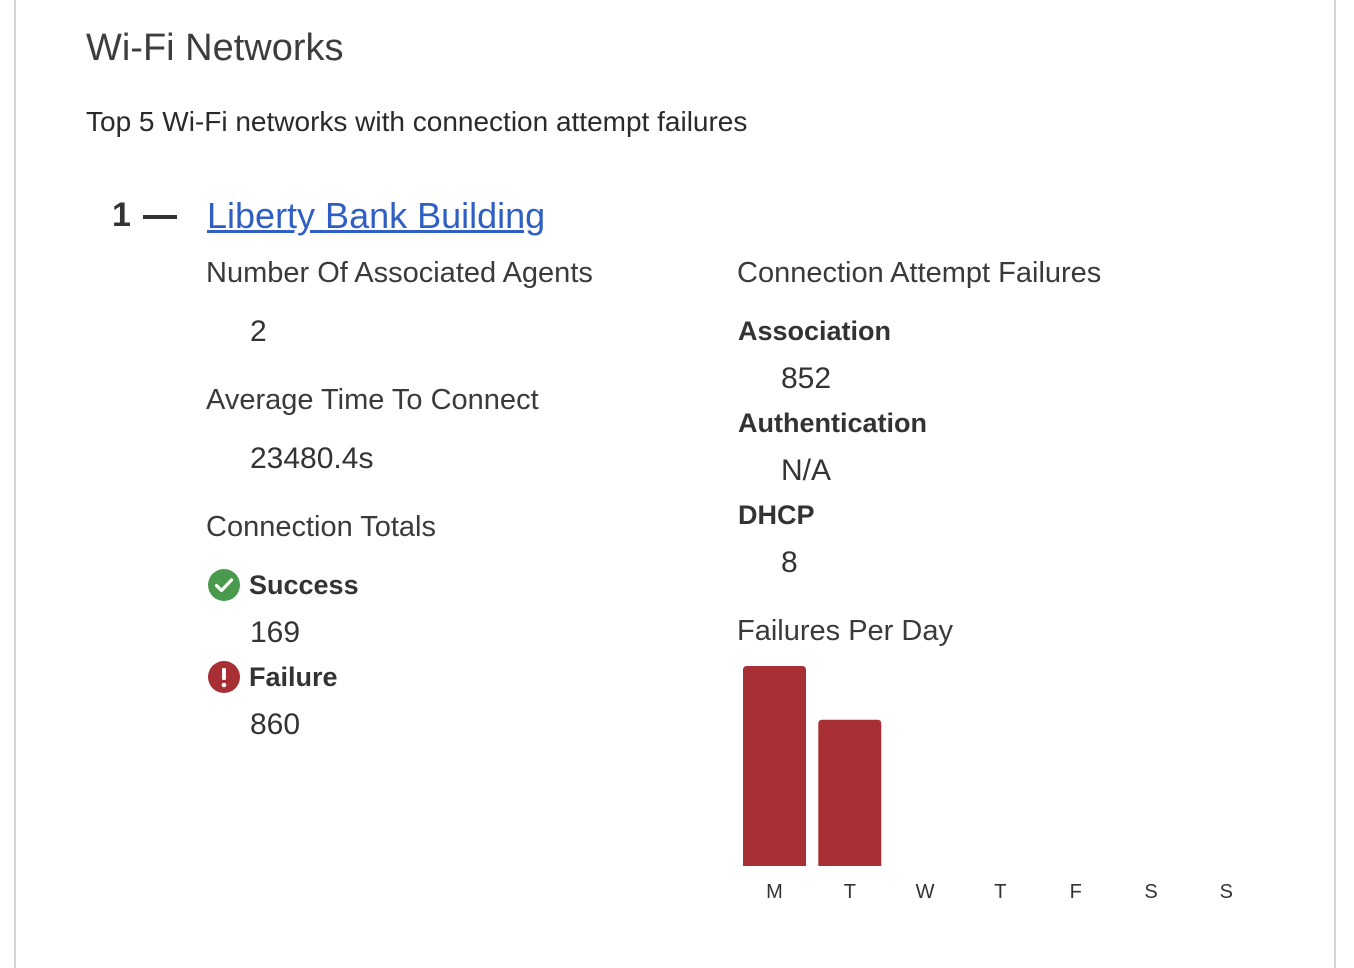 The width and height of the screenshot is (1354, 968). I want to click on failures-per-day-label: Failures Per Day, so click(845, 631).